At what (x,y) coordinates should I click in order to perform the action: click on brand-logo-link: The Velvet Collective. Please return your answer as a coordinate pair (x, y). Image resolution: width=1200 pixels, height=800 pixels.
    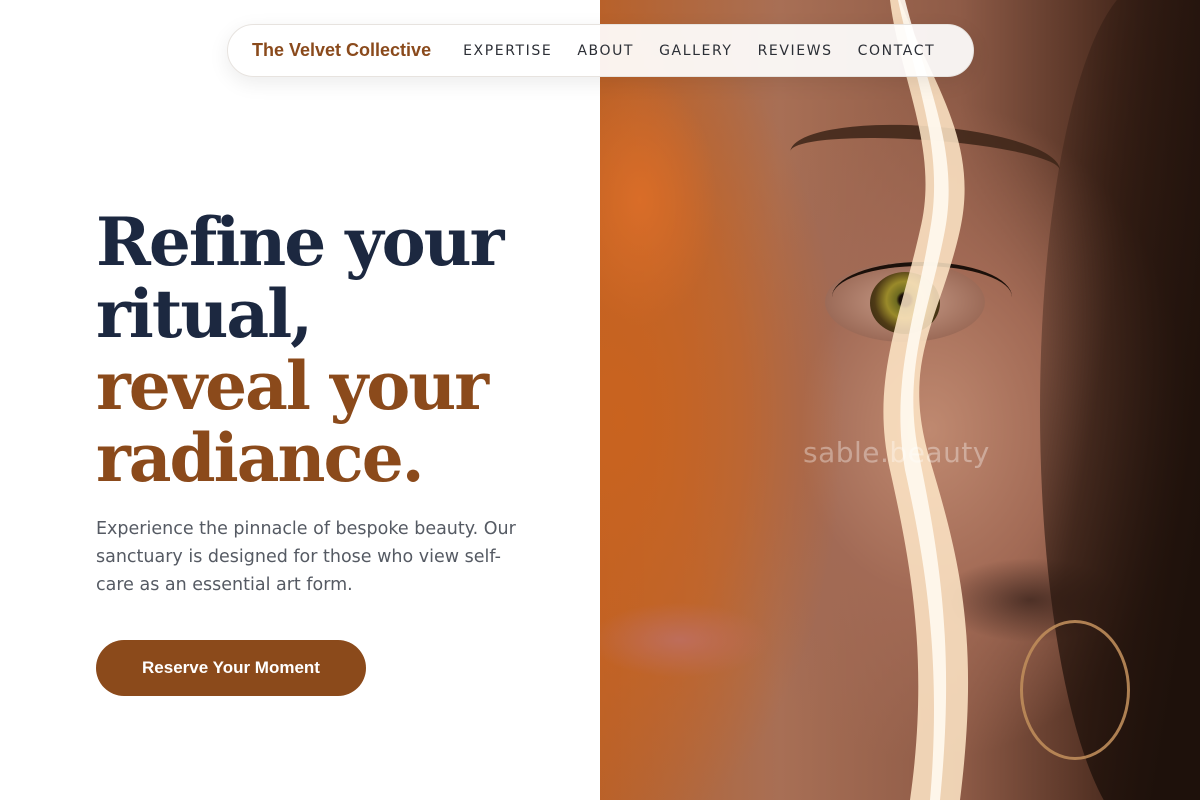
    Looking at the image, I should click on (341, 50).